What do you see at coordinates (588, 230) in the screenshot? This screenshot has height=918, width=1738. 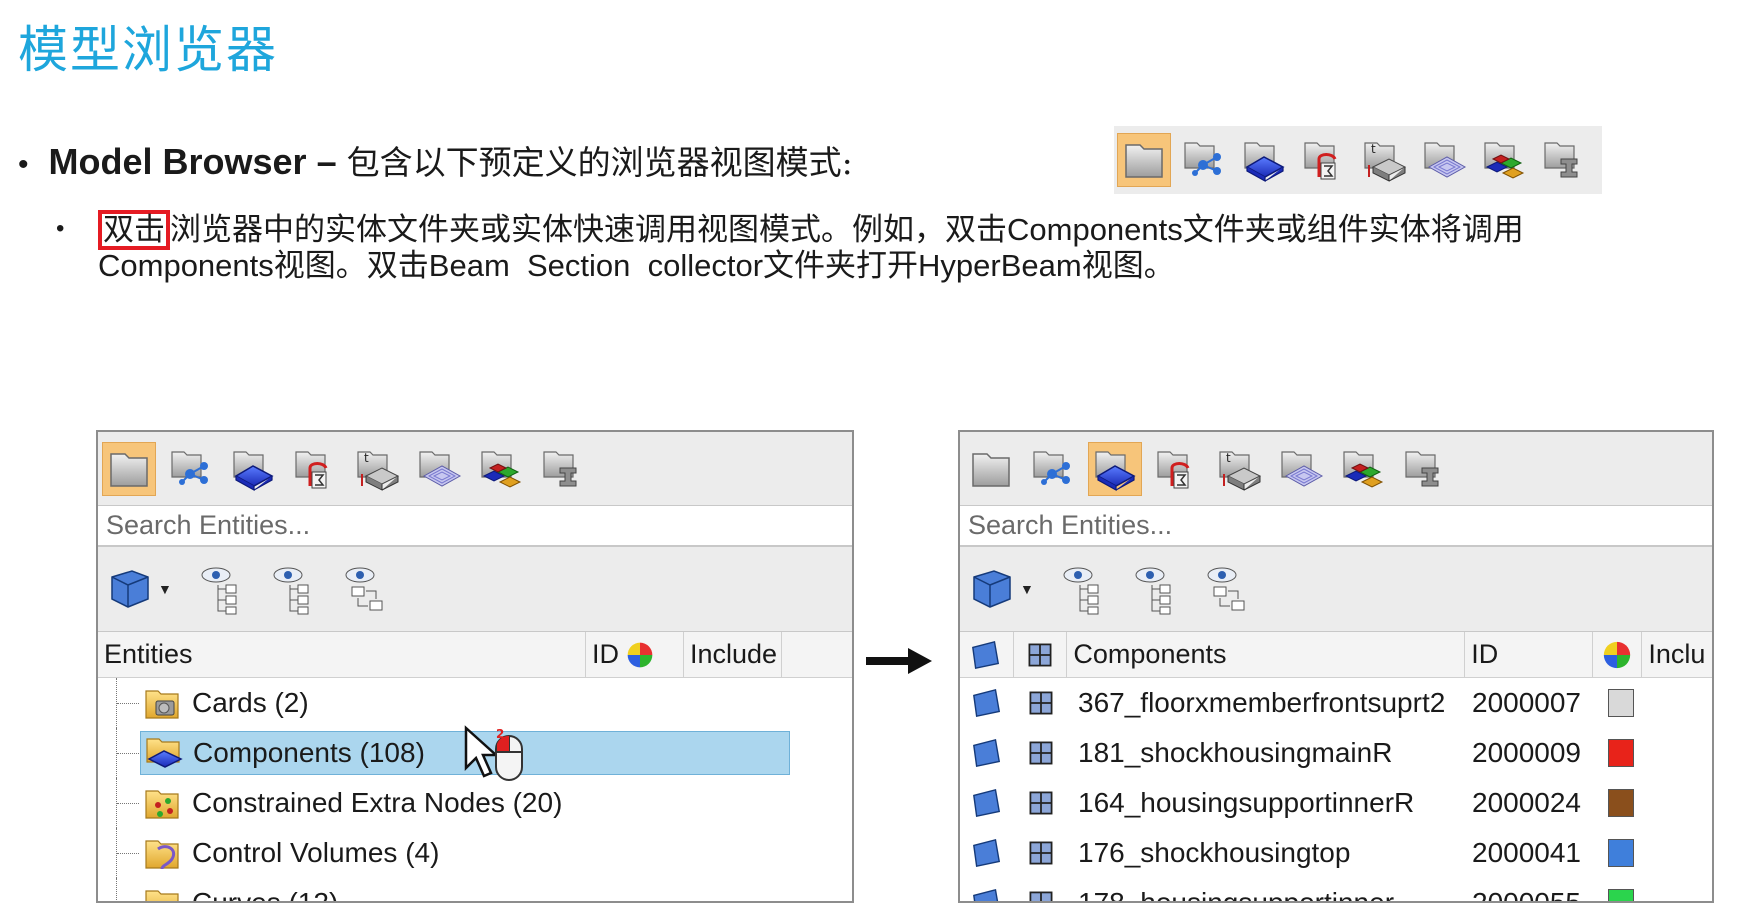 I see `line1-text-a: 浏览器中的实体文件夹或实体快速调用视图模式。例如，双击` at bounding box center [588, 230].